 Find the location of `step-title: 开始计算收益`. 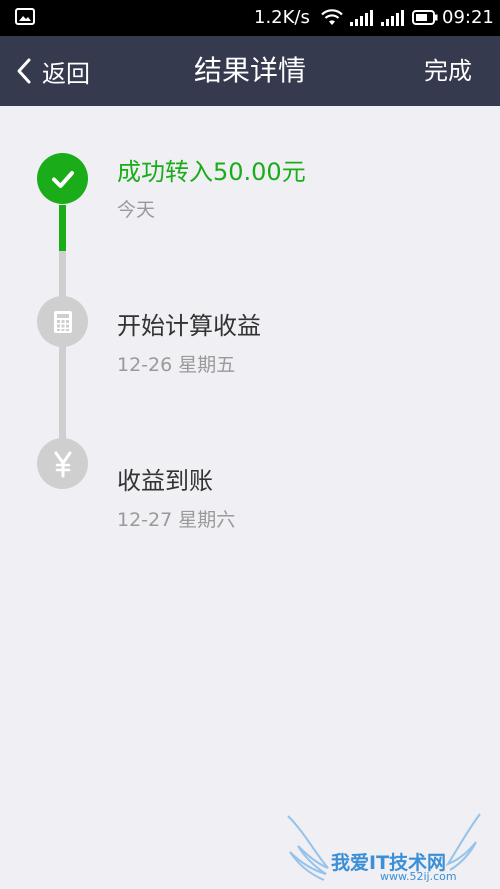

step-title: 开始计算收益 is located at coordinates (189, 326).